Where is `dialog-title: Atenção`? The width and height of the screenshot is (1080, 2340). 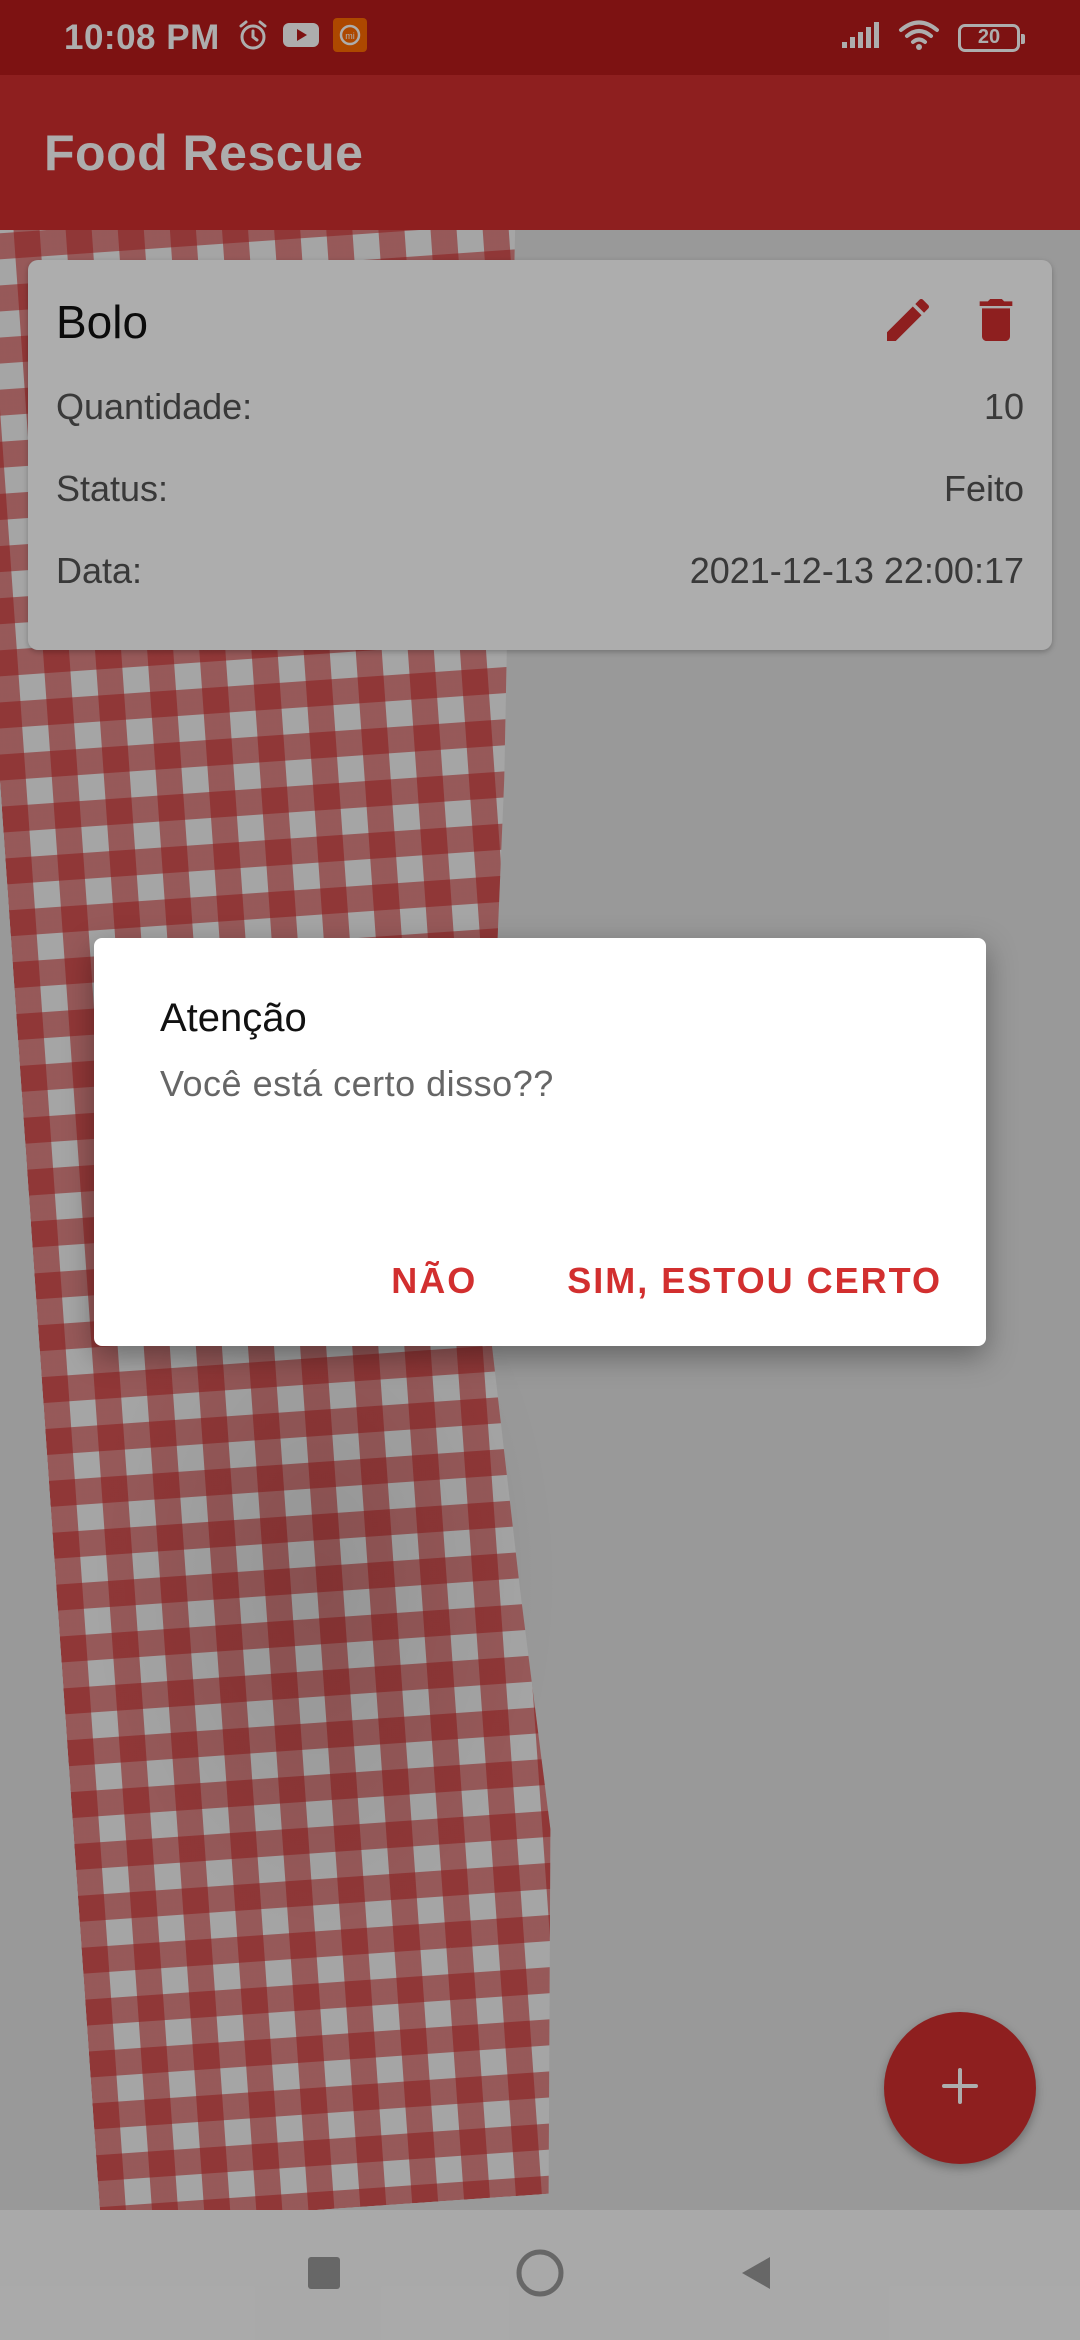
dialog-title: Atenção is located at coordinates (233, 1018).